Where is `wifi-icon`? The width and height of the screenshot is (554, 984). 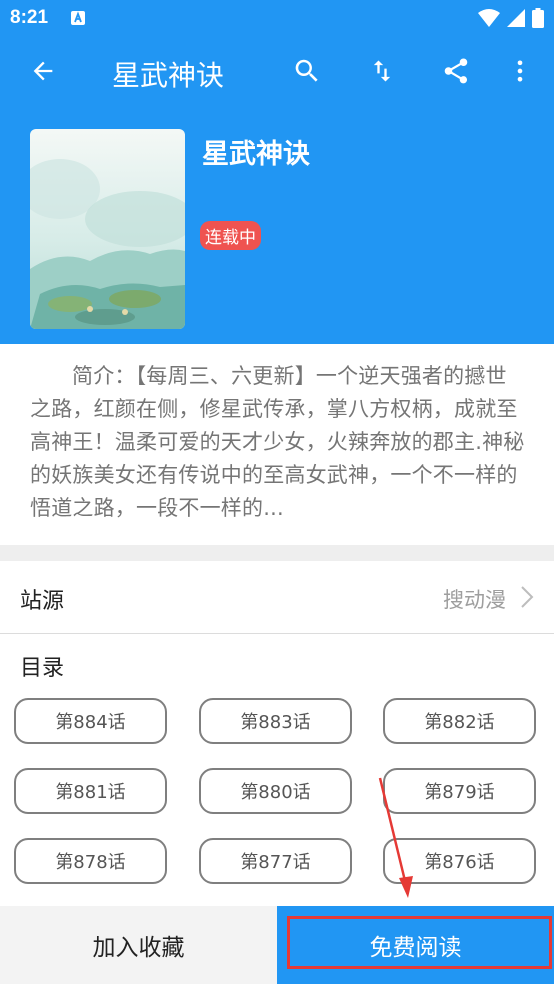 wifi-icon is located at coordinates (489, 18).